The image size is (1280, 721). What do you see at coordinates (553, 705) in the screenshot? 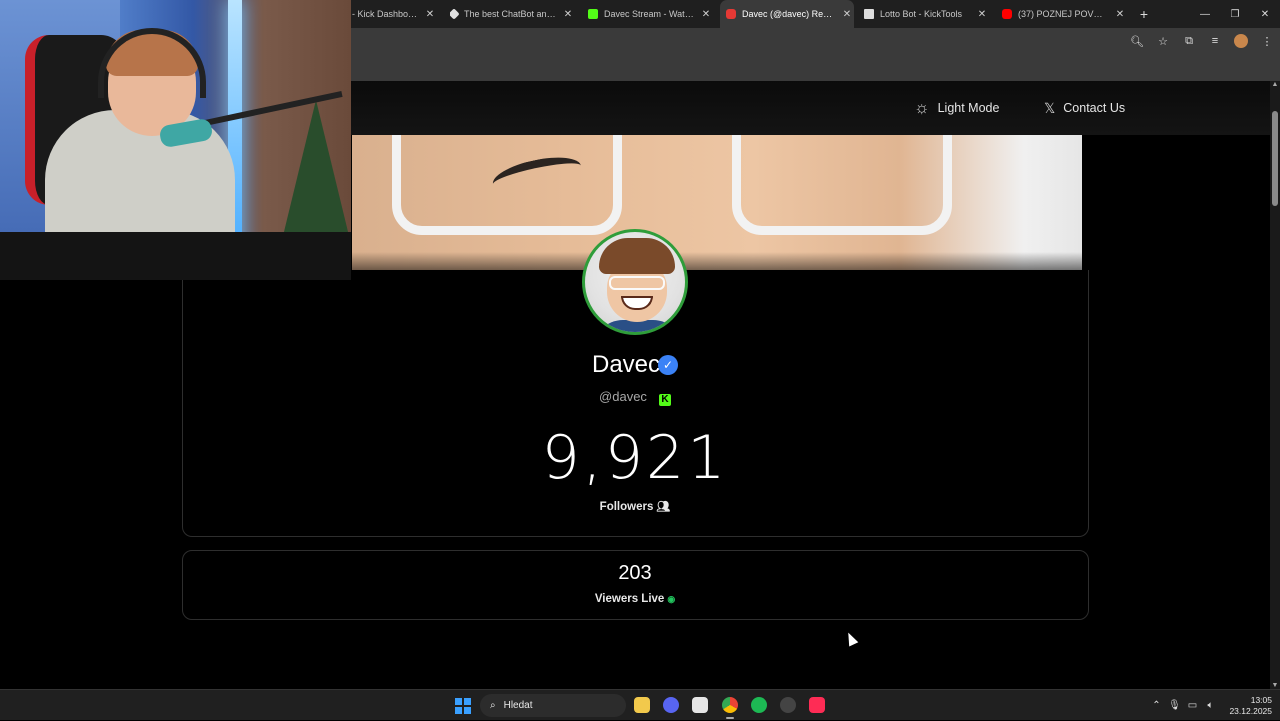
I see `taskbar-search-box: ⌕ Hledat` at bounding box center [553, 705].